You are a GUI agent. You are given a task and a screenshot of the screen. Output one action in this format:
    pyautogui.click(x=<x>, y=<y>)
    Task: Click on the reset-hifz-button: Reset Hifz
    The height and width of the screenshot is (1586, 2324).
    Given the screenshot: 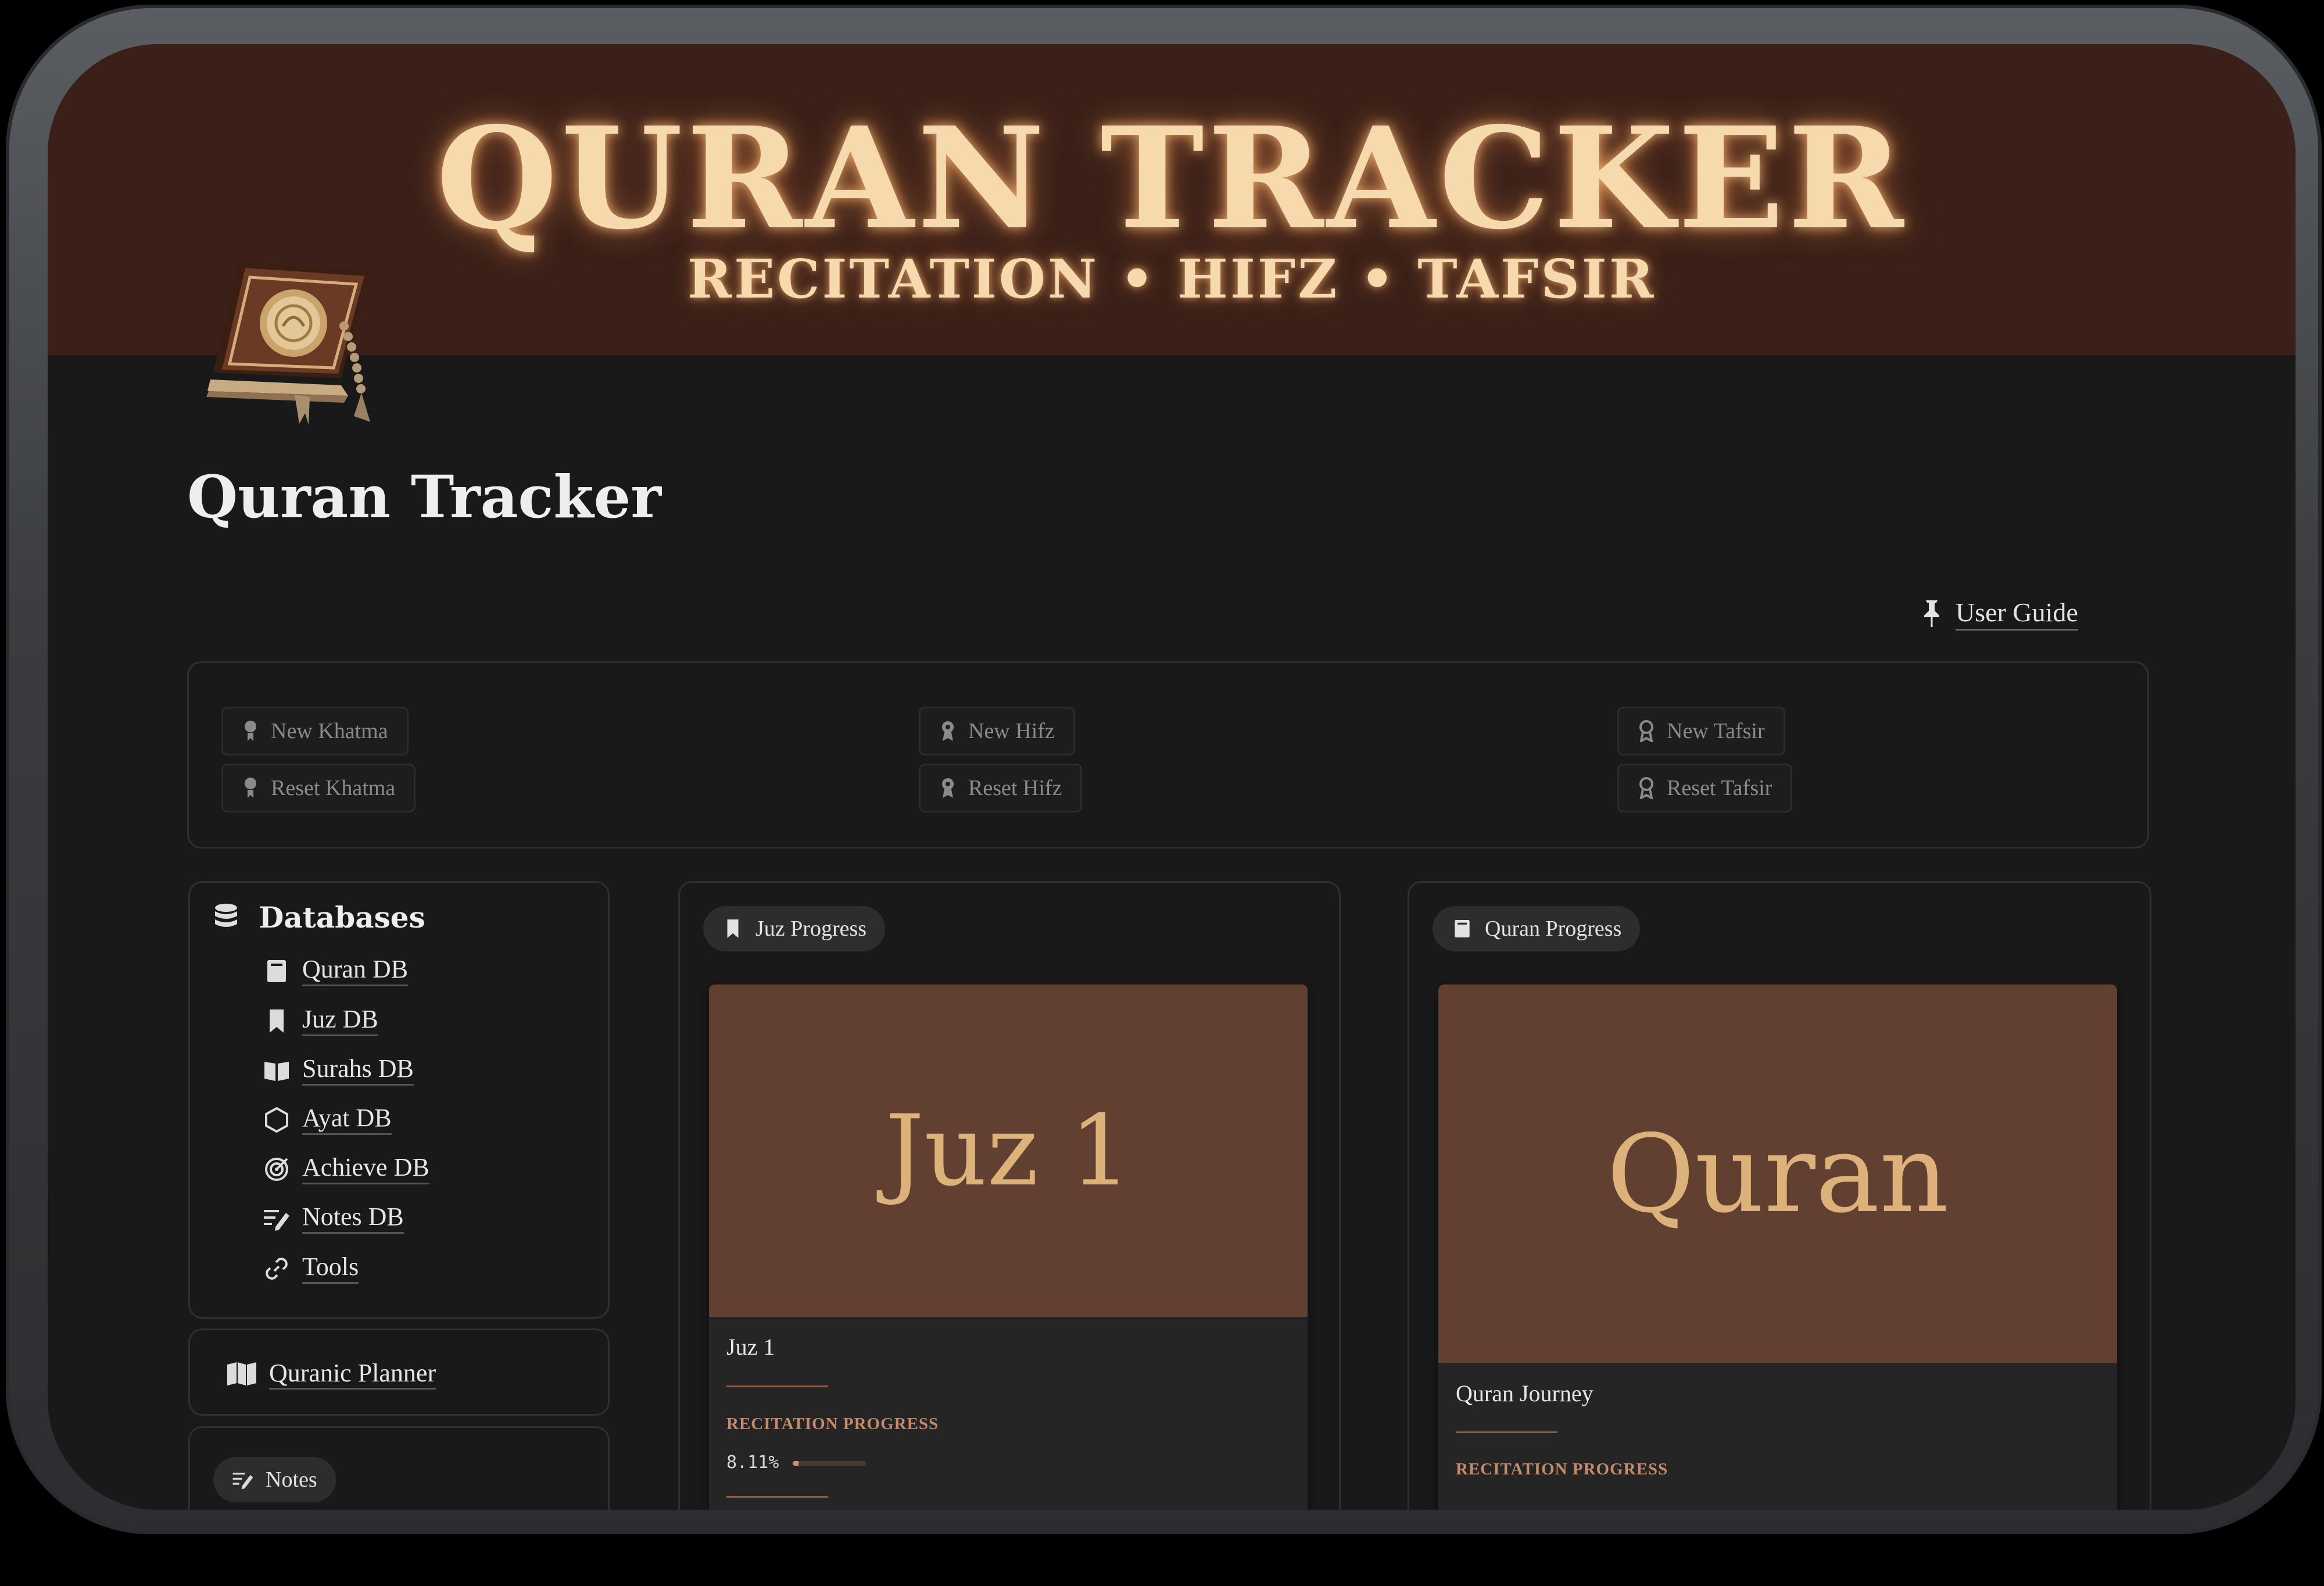 What is the action you would take?
    pyautogui.click(x=1001, y=788)
    